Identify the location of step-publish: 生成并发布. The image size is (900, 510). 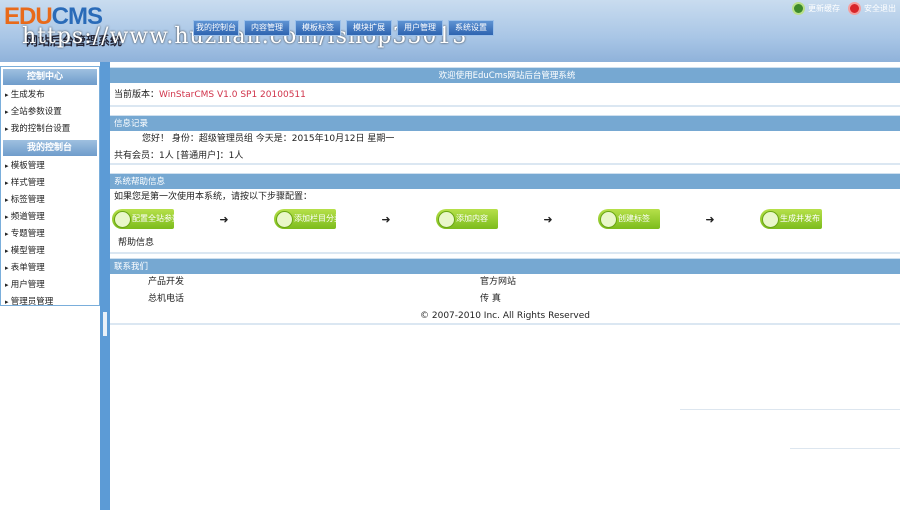
(791, 219).